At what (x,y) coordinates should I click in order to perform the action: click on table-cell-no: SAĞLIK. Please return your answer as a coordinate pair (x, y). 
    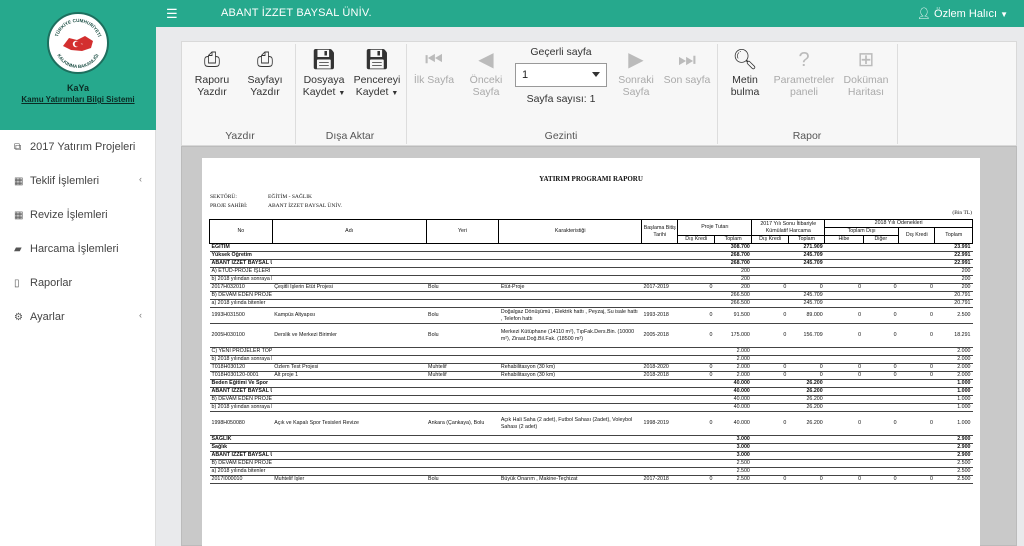
    Looking at the image, I should click on (241, 439).